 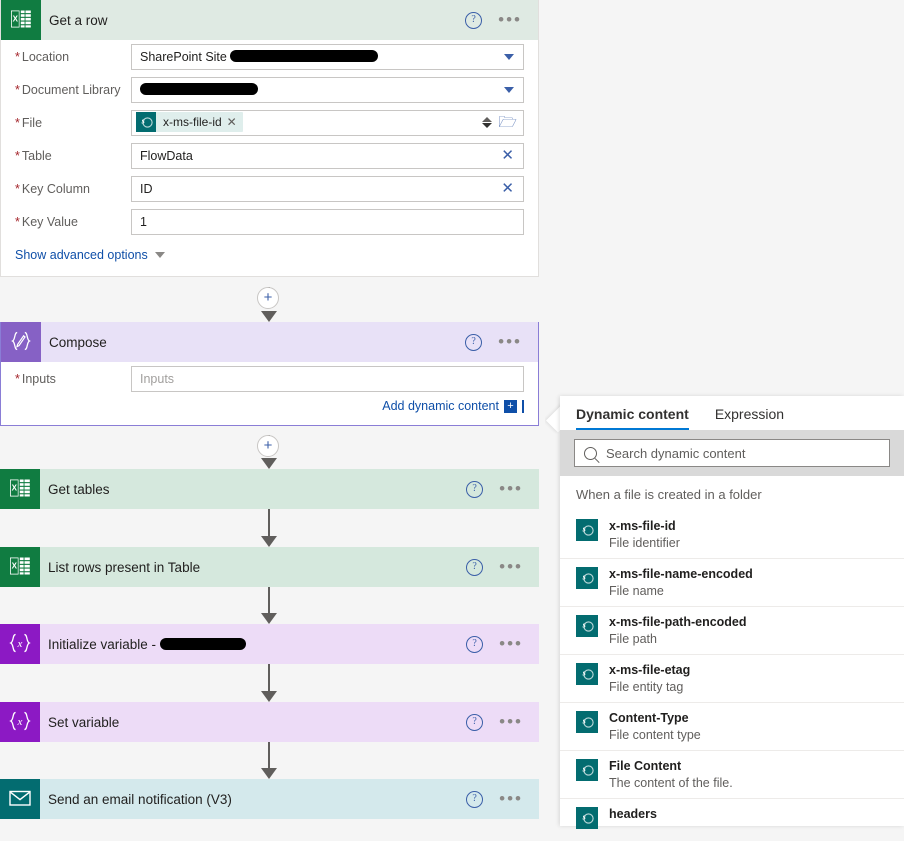 I want to click on add-dynamic-content-link: Add dynamic content, so click(x=440, y=406).